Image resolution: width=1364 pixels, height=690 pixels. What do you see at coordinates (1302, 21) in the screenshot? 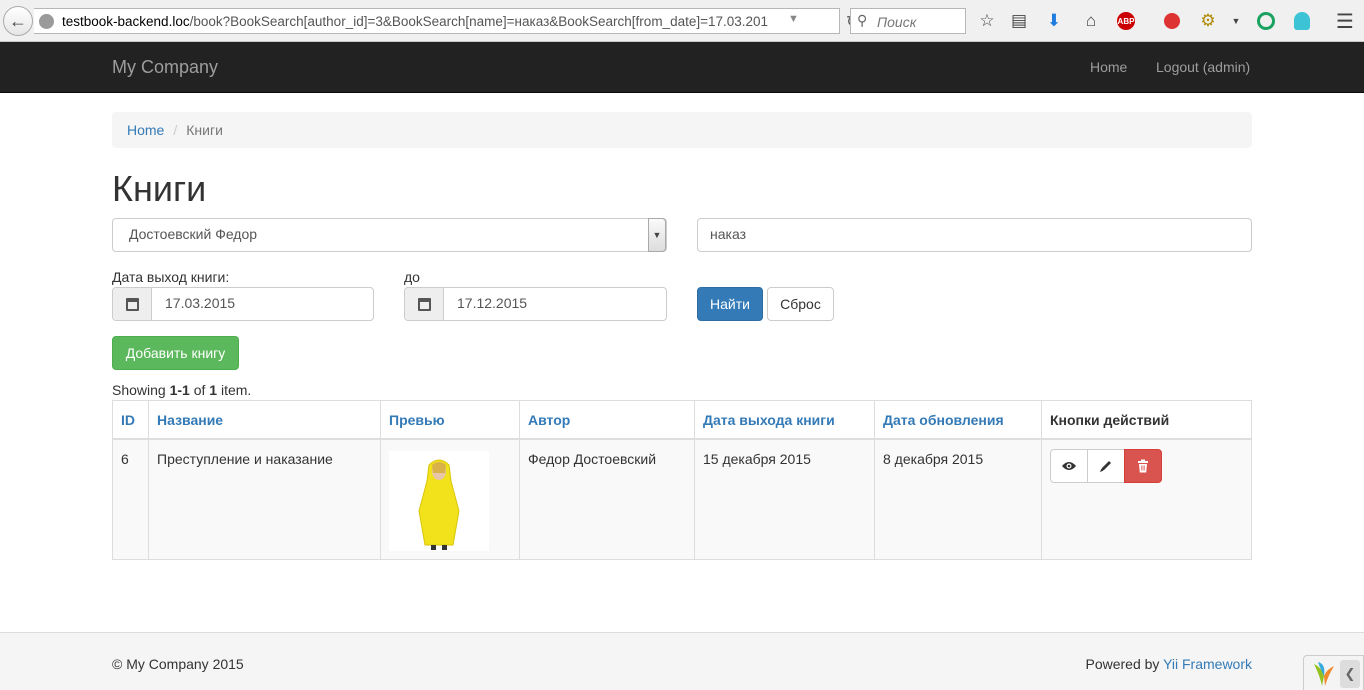
I see `extension-ghost-icon` at bounding box center [1302, 21].